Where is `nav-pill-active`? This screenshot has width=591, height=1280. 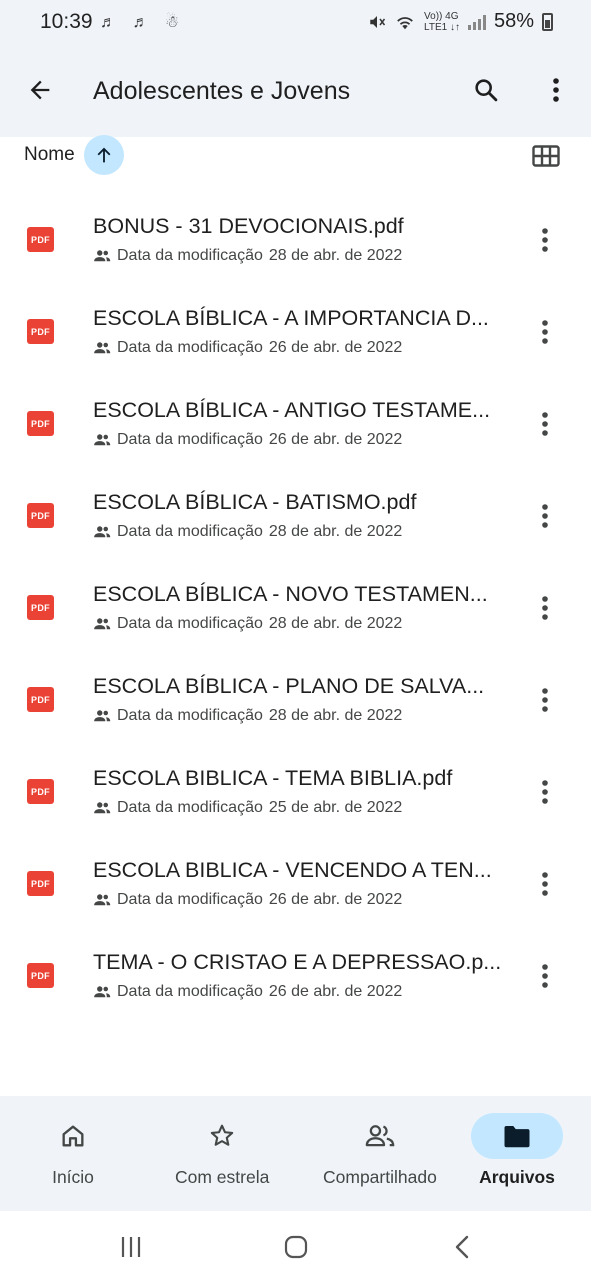
nav-pill-active is located at coordinates (517, 1136).